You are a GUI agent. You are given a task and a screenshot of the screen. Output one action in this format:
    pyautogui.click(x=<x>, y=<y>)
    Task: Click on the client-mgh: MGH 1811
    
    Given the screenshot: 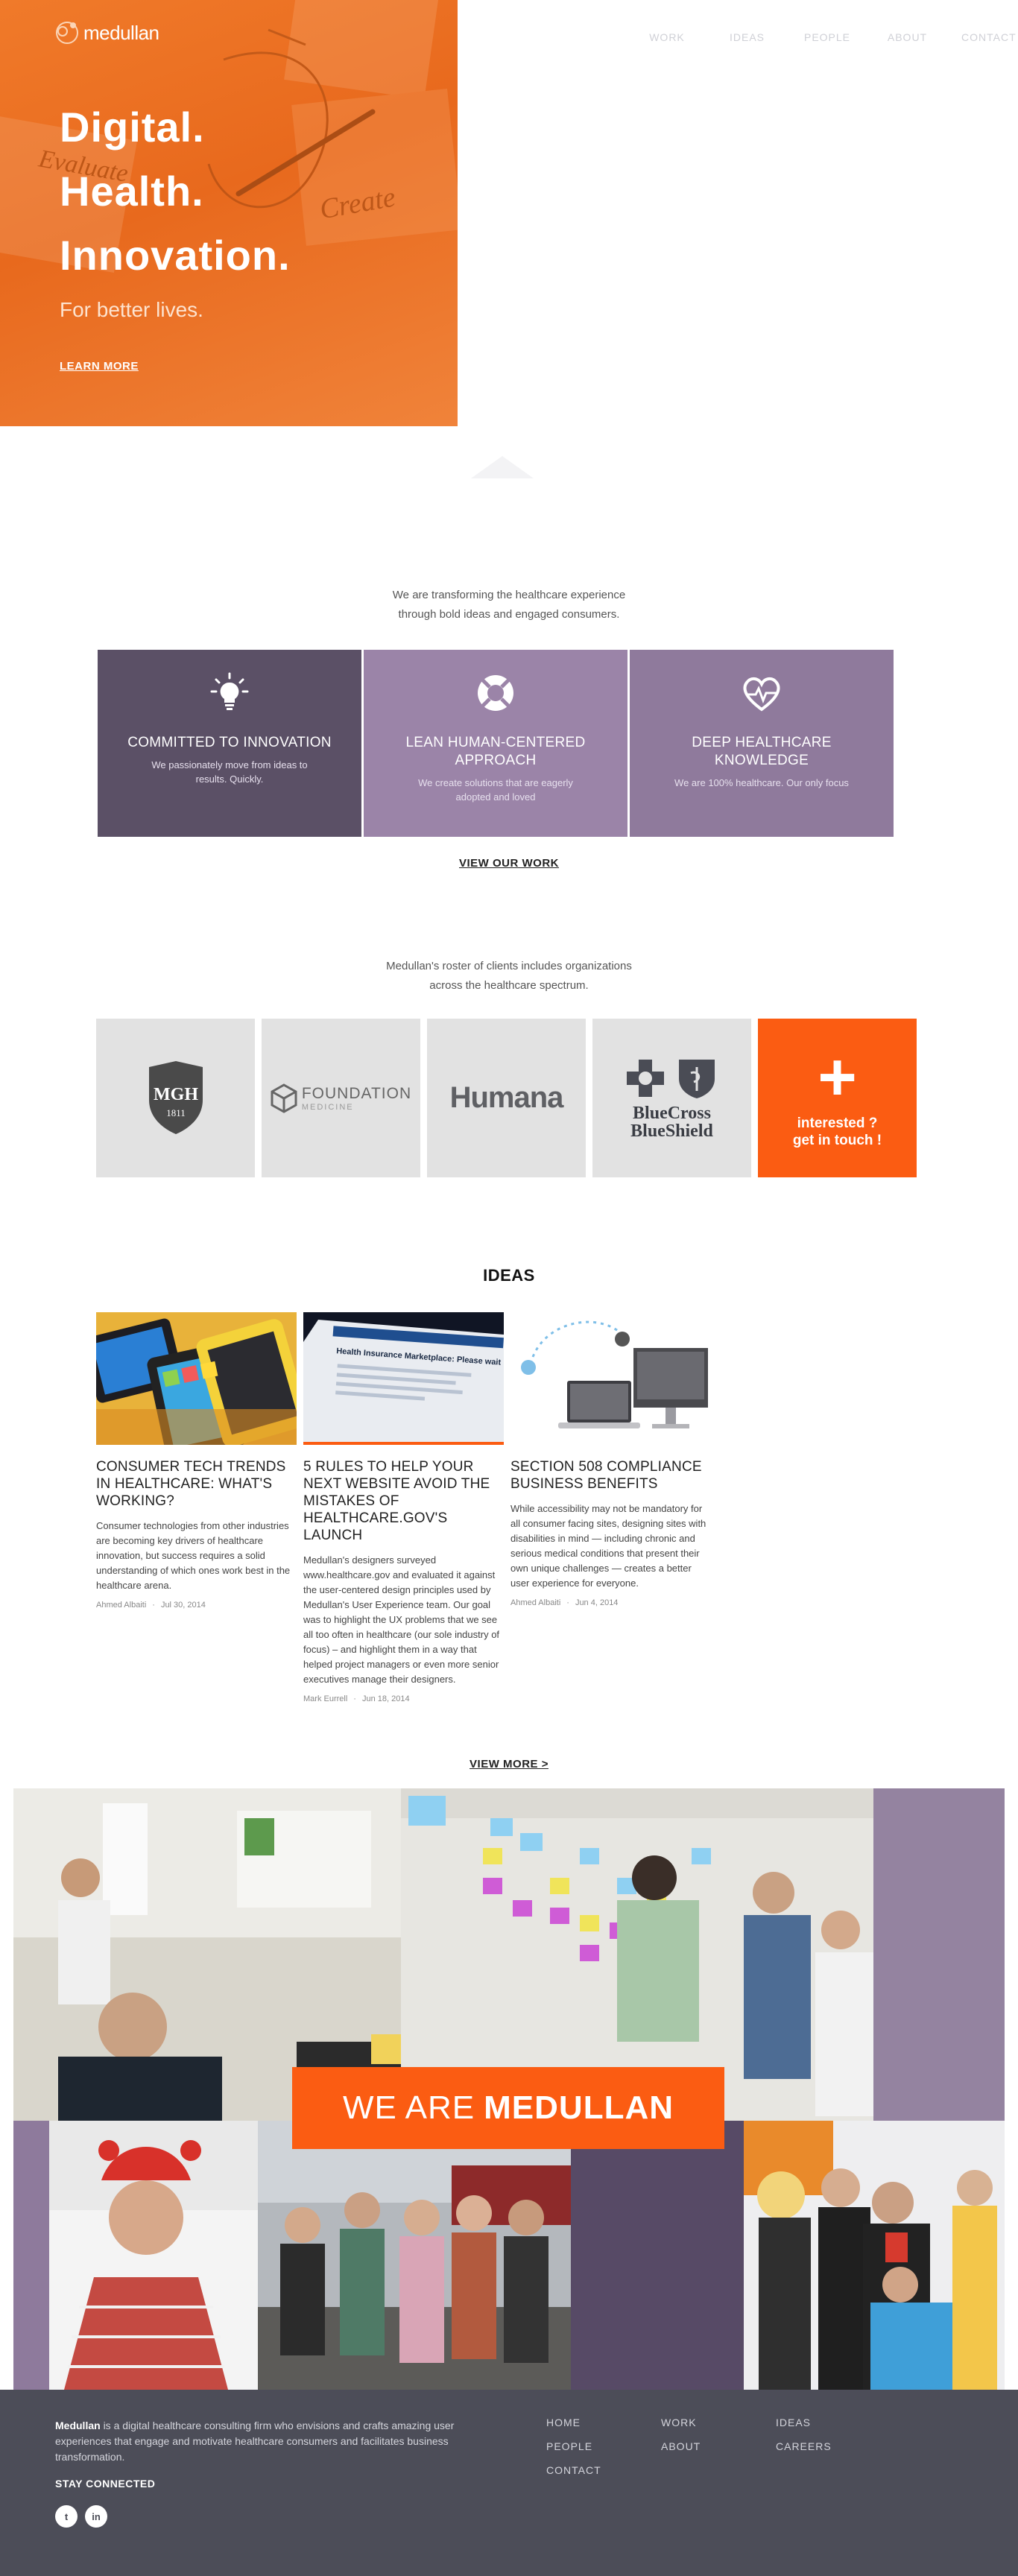 What is the action you would take?
    pyautogui.click(x=176, y=1098)
    